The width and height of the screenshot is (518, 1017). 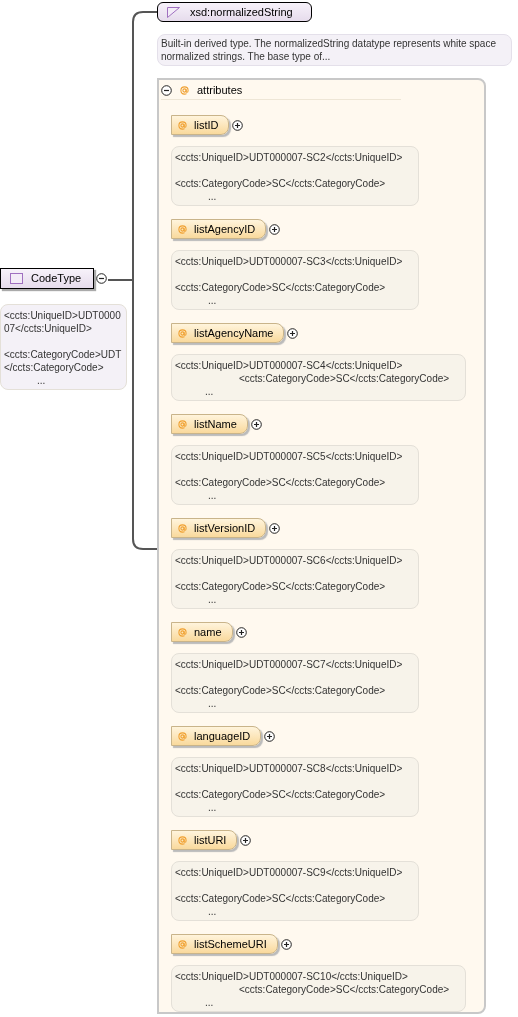 I want to click on attribute-node: listAgencyName, so click(x=228, y=333).